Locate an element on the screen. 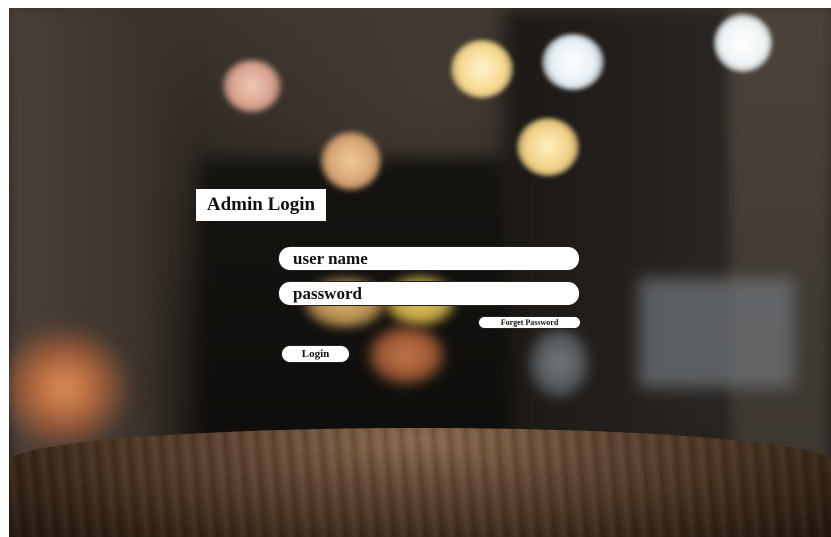  forget-password-button: Forget Password is located at coordinates (529, 322).